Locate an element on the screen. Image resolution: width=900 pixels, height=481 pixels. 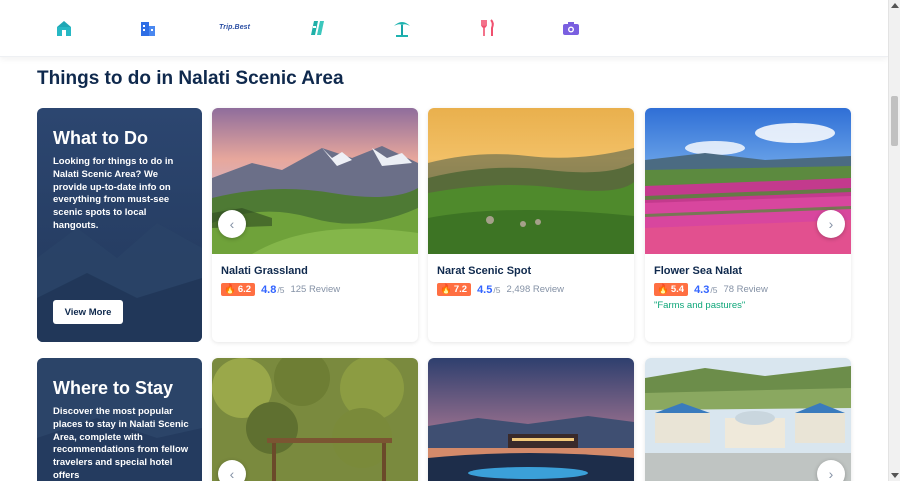
attractions-icon is located at coordinates (317, 28).